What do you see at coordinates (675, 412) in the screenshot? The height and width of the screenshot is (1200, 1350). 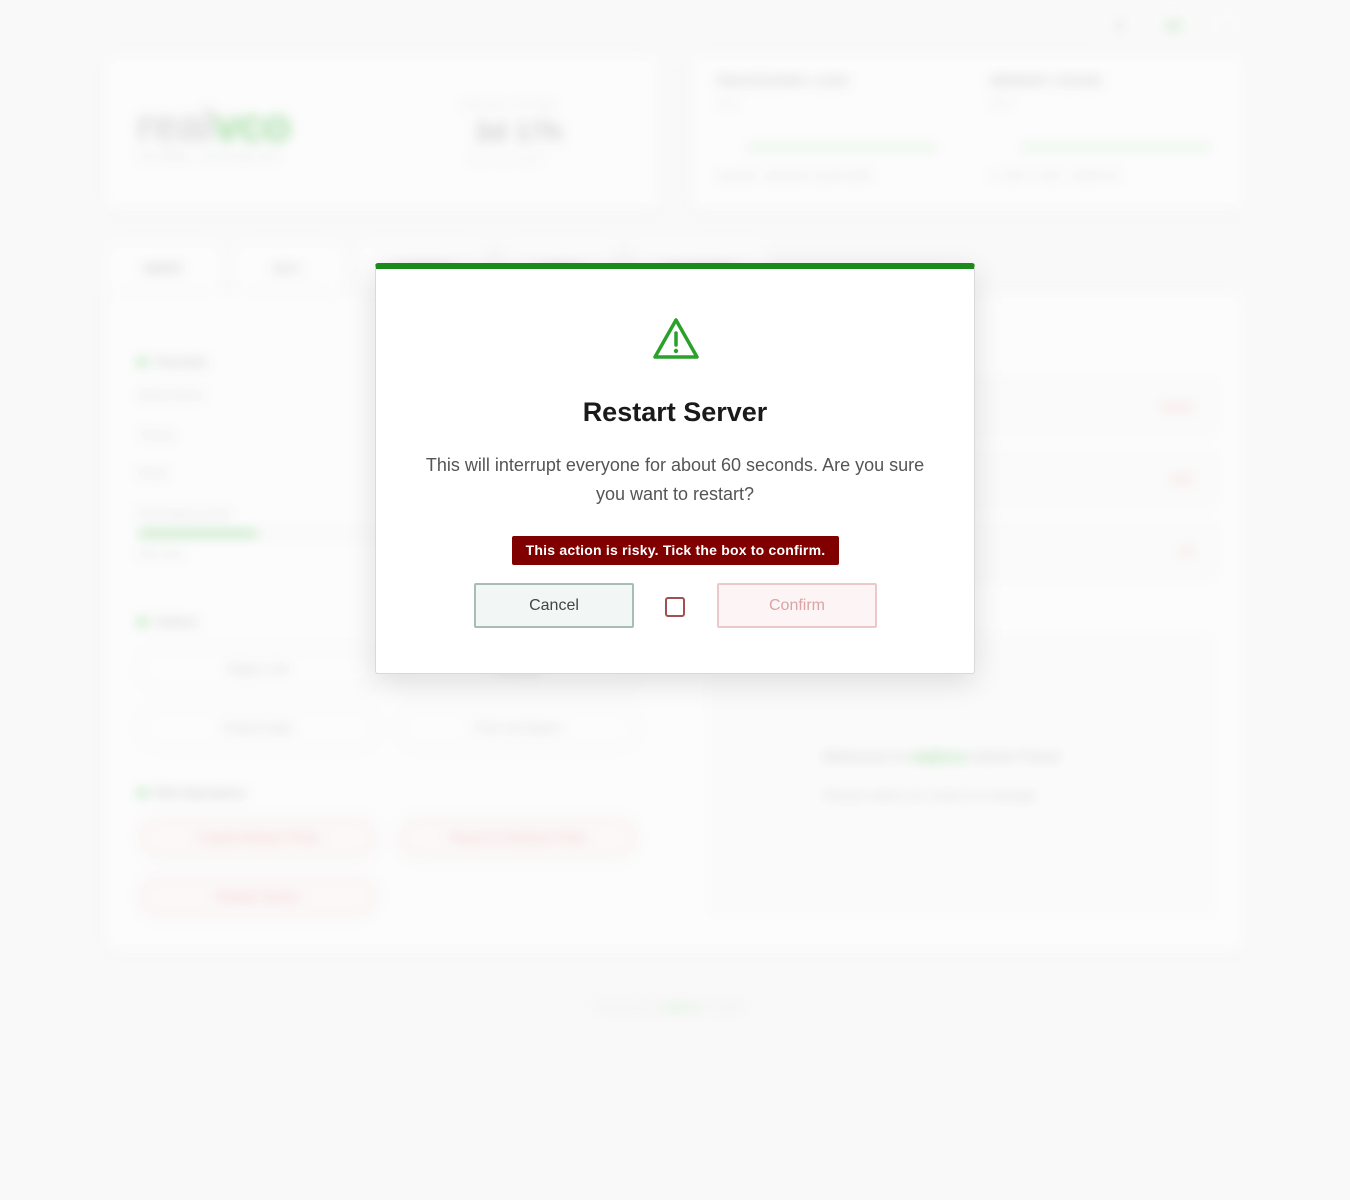 I see `dialog-title: Restart Server` at bounding box center [675, 412].